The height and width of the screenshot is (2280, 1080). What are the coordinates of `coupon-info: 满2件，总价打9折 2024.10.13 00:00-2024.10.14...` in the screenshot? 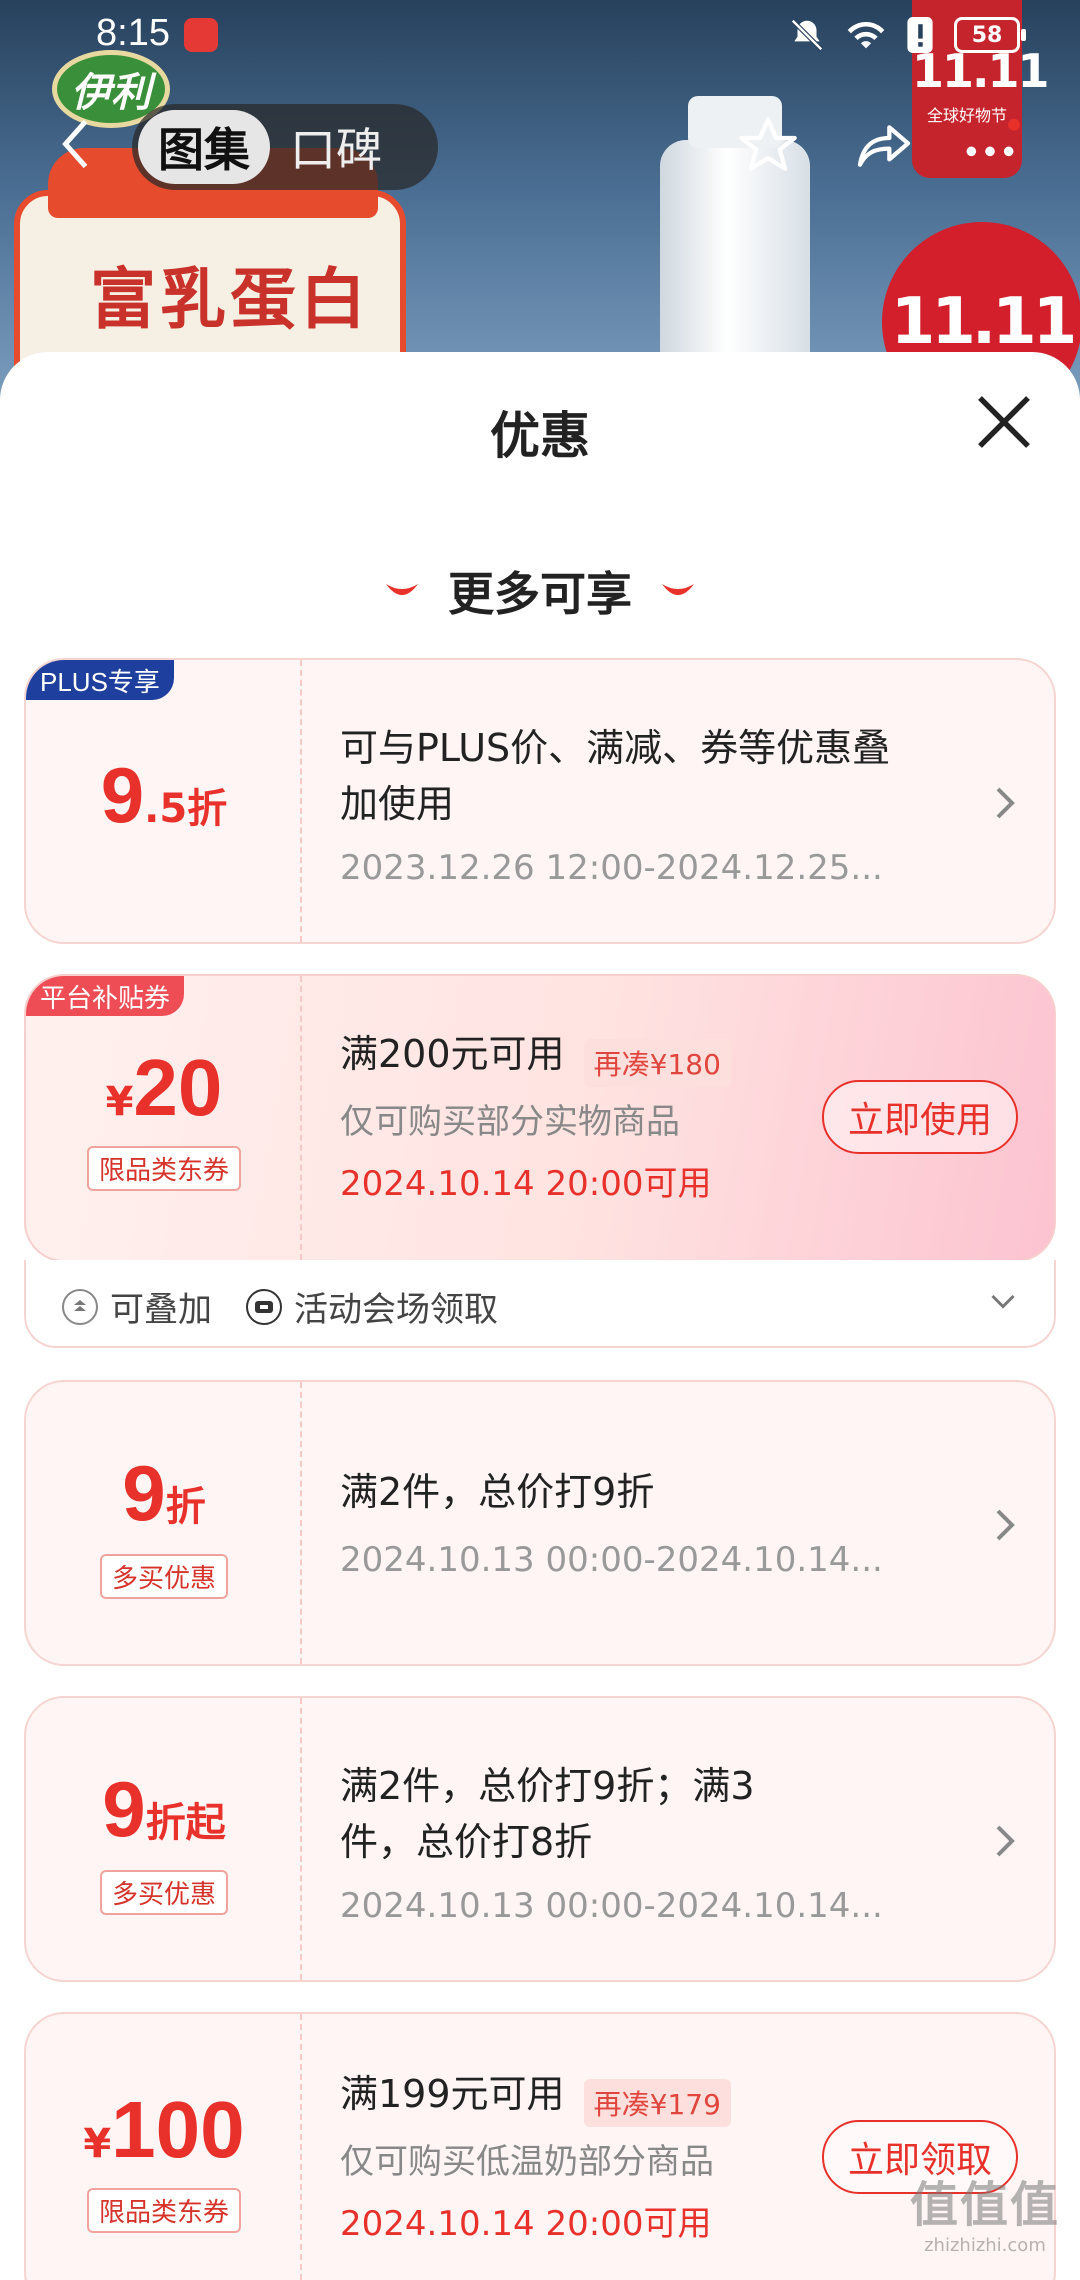 It's located at (697, 1523).